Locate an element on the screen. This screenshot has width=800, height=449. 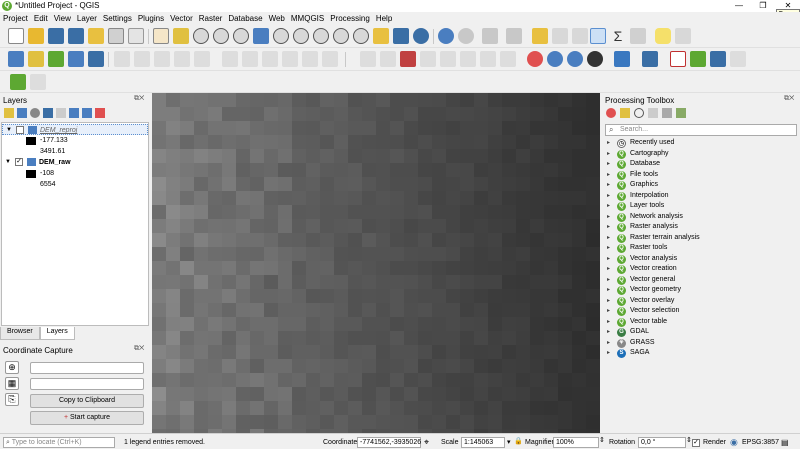
crs-label: EPSG:3857 is located at coordinates (760, 442).